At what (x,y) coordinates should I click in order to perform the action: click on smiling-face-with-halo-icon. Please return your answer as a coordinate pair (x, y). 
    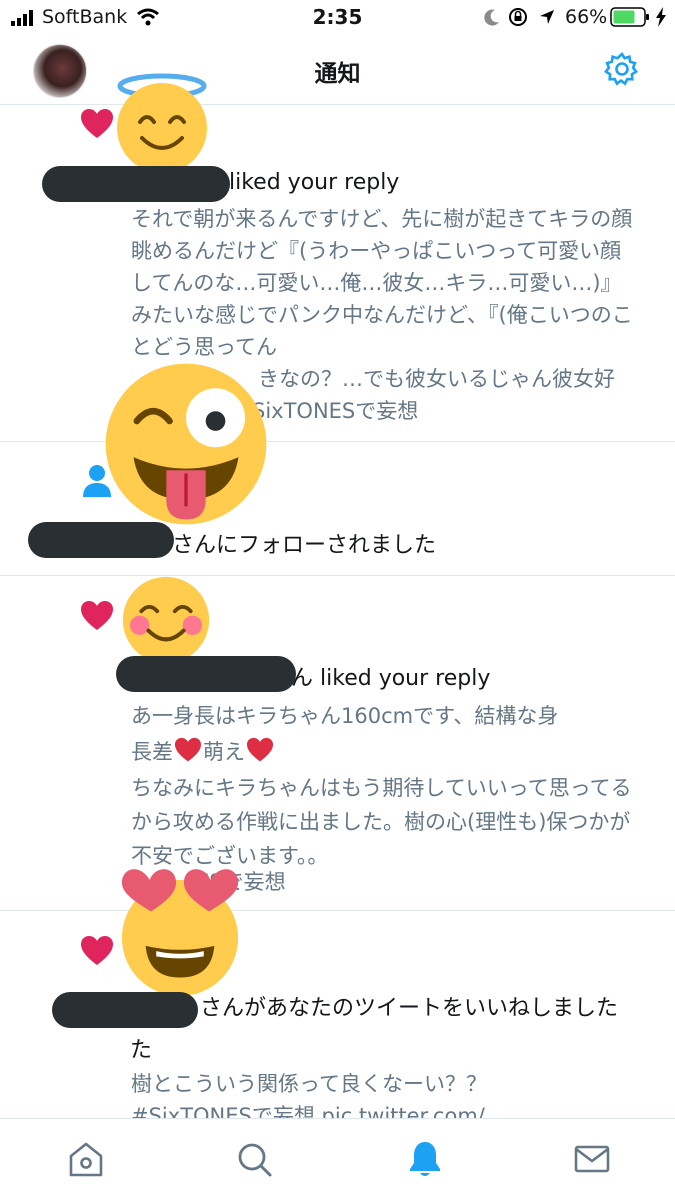
    Looking at the image, I should click on (162, 121).